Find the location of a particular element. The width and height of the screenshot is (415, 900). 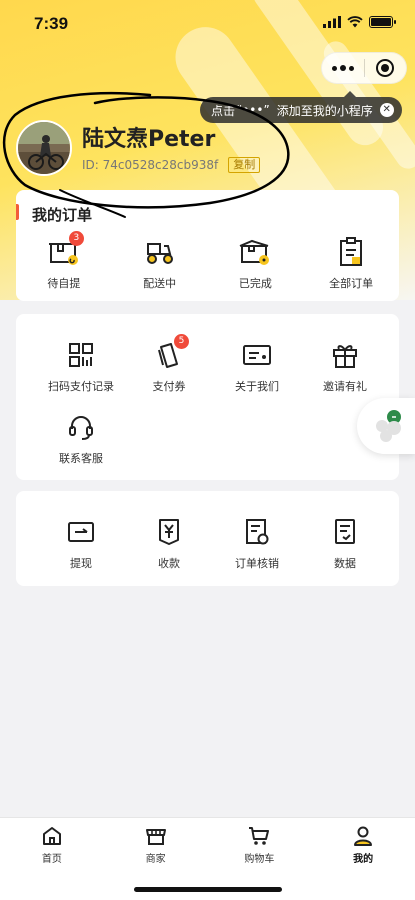

tab-merchant: 商家 is located at coordinates (156, 843).